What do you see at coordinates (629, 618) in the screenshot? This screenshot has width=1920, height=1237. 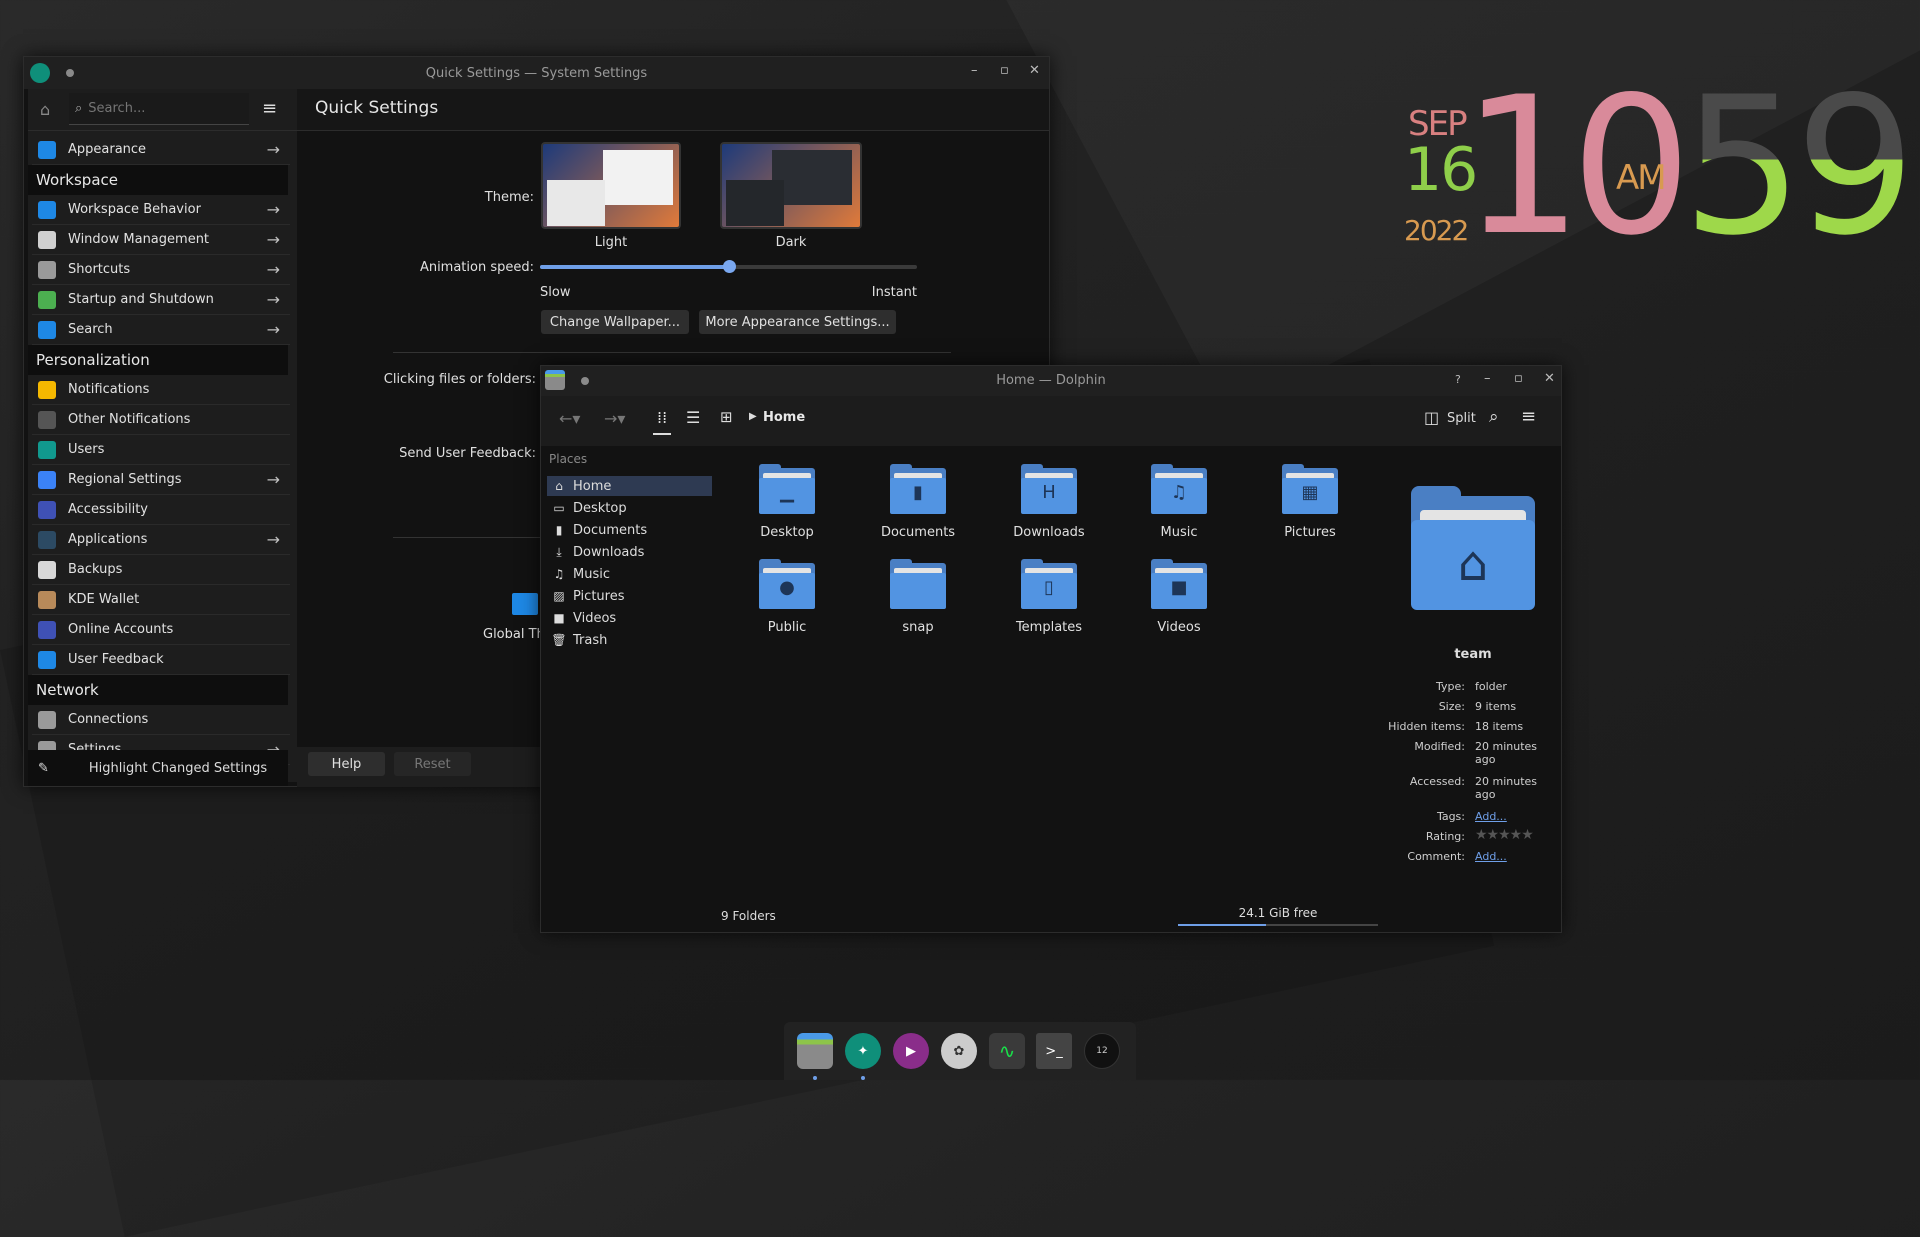 I see `places-item-videos: ■ Videos` at bounding box center [629, 618].